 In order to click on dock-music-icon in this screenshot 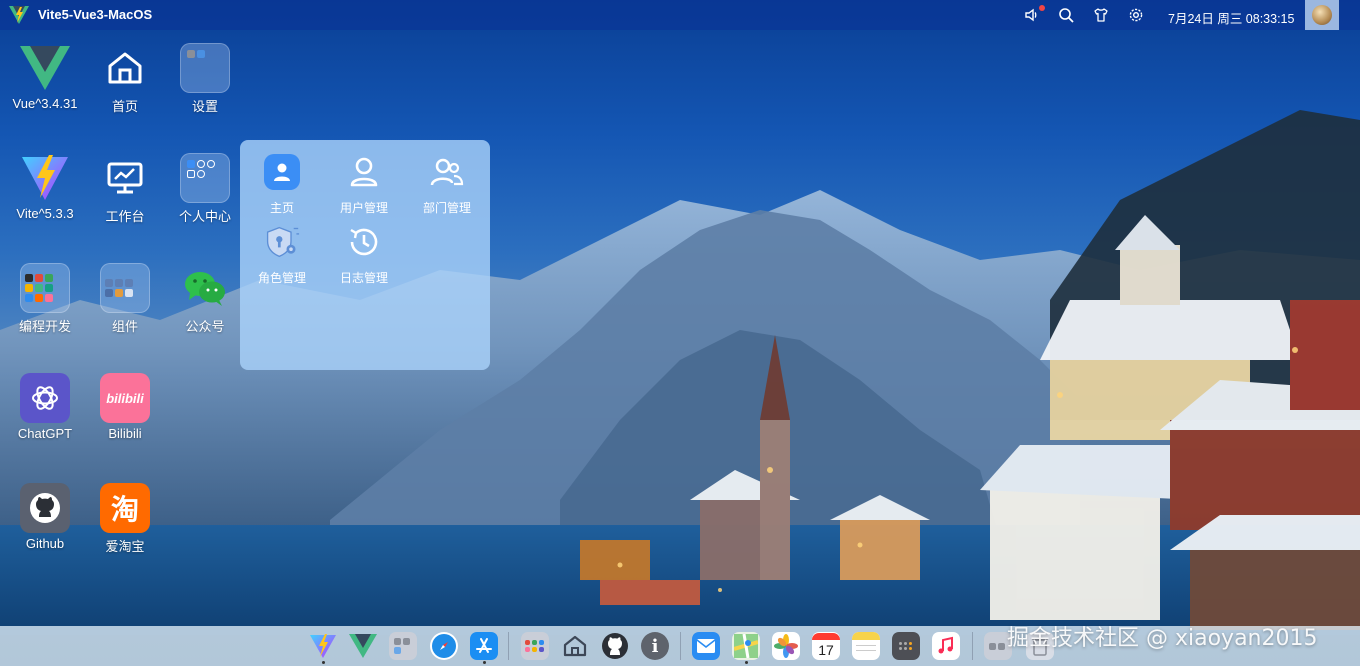, I will do `click(946, 646)`.